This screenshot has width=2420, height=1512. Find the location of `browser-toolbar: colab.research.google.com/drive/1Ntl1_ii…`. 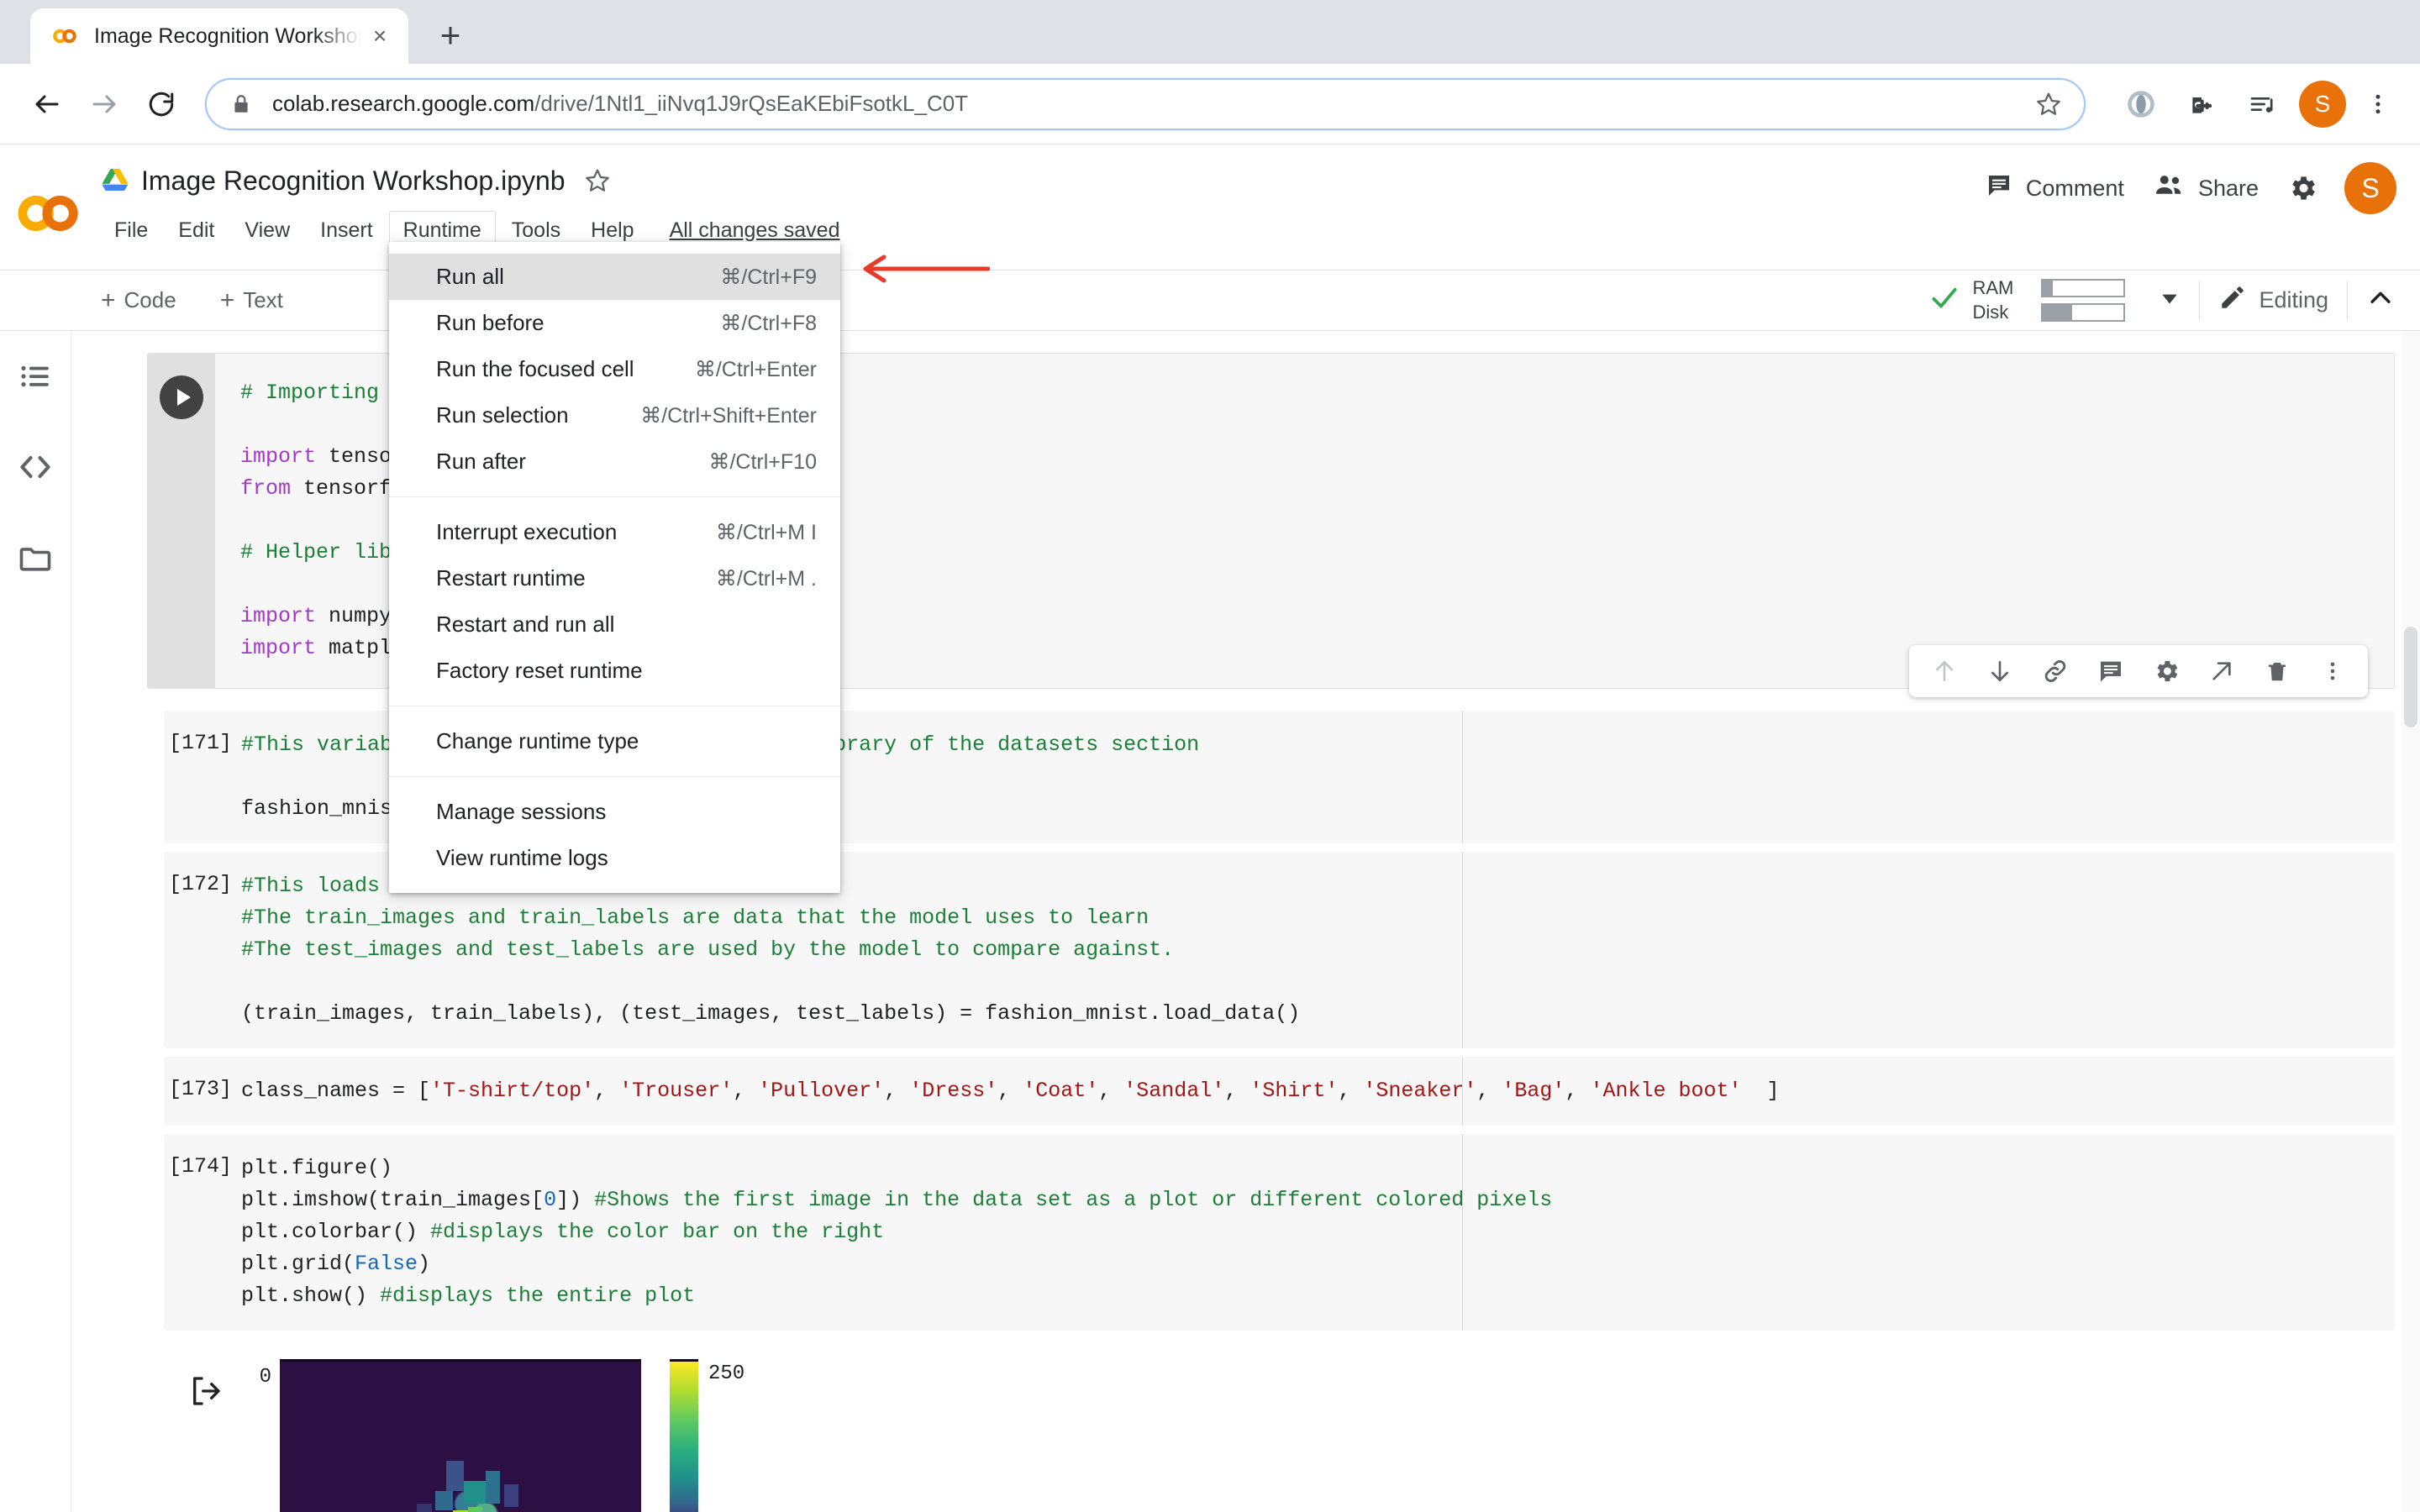

browser-toolbar: colab.research.google.com/drive/1Ntl1_ii… is located at coordinates (1210, 104).